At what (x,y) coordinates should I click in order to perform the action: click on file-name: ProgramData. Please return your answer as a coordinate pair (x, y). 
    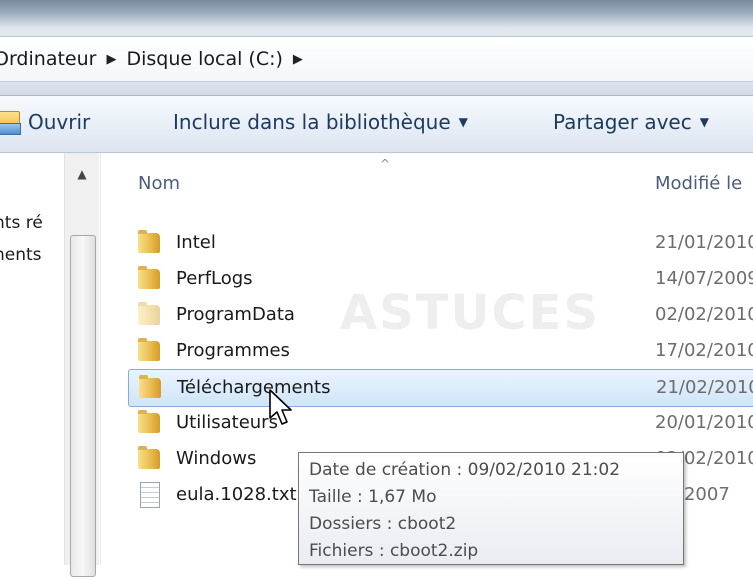
    Looking at the image, I should click on (235, 314).